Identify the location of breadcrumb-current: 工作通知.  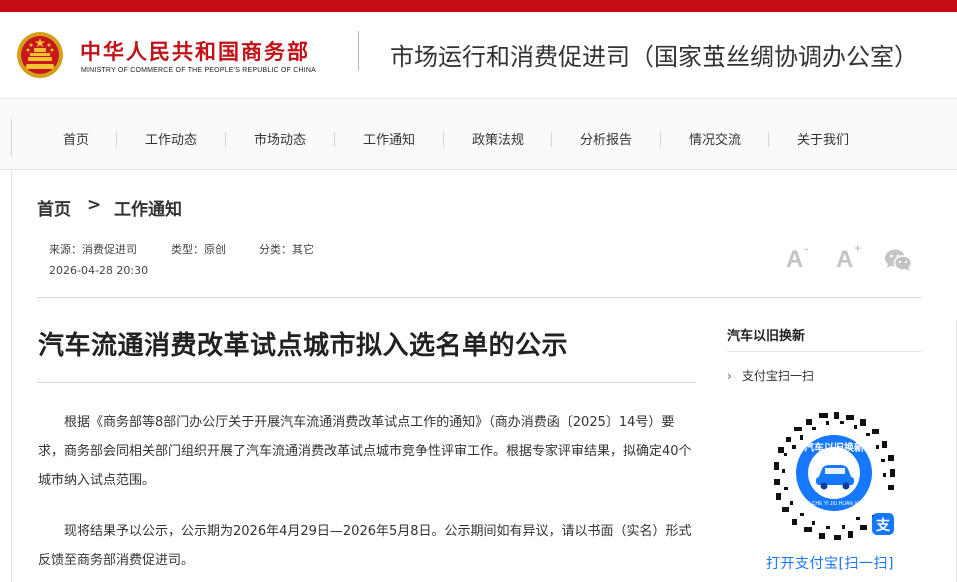
(148, 207).